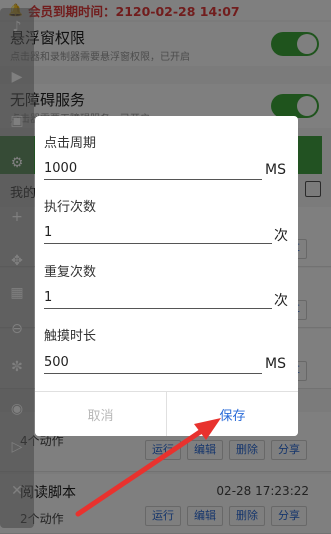 Image resolution: width=331 pixels, height=534 pixels. Describe the element at coordinates (153, 169) in the screenshot. I see `click-period-input` at that location.